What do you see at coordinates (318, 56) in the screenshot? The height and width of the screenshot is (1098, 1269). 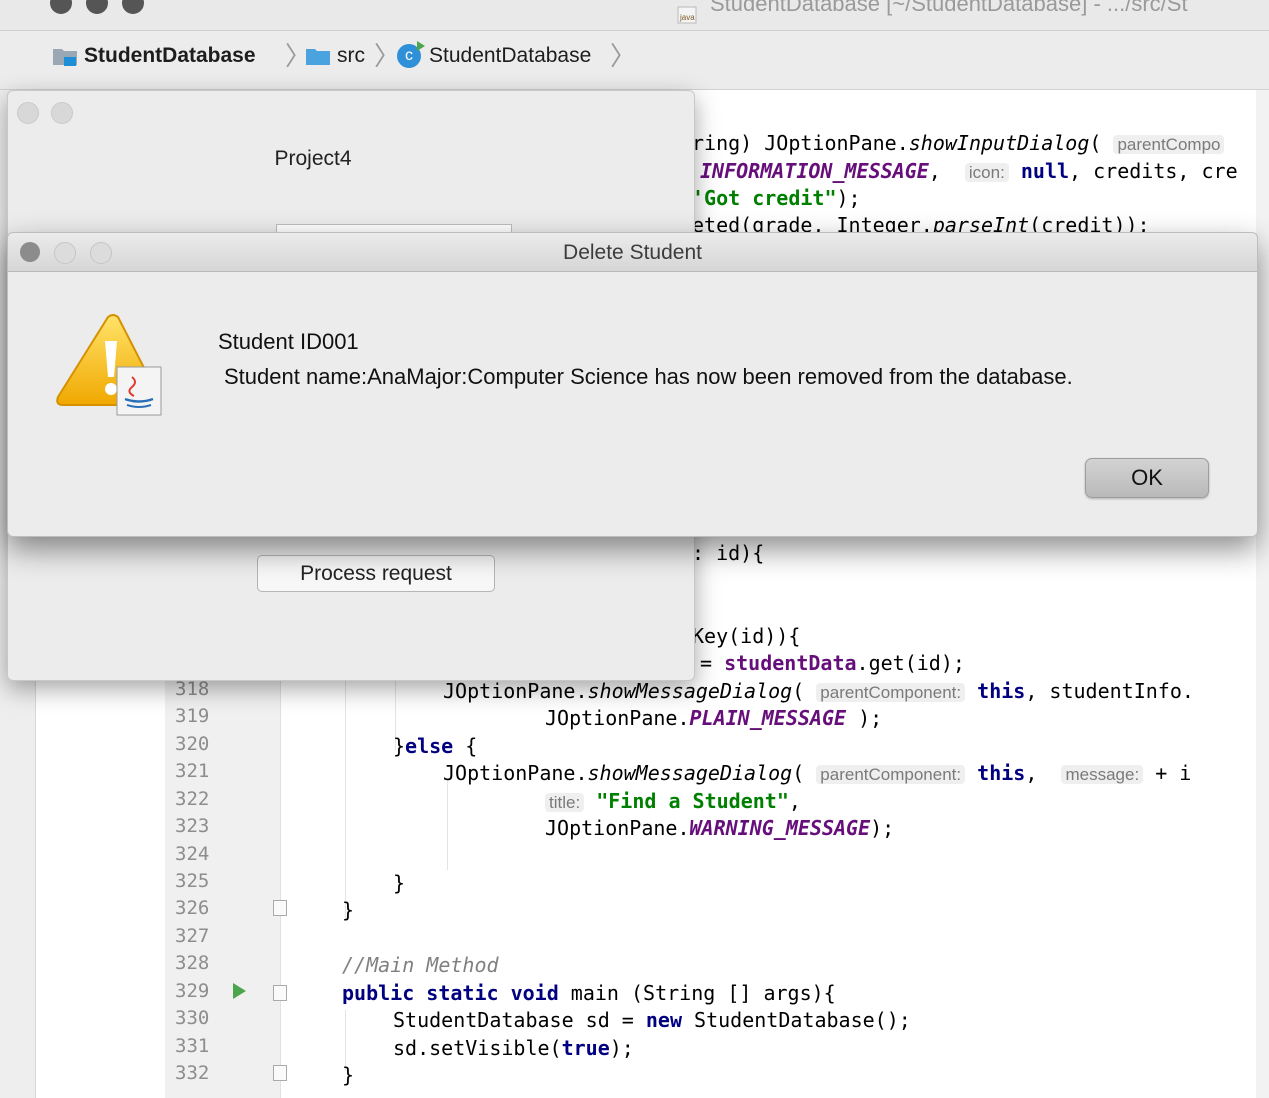 I see `src-folder-icon` at bounding box center [318, 56].